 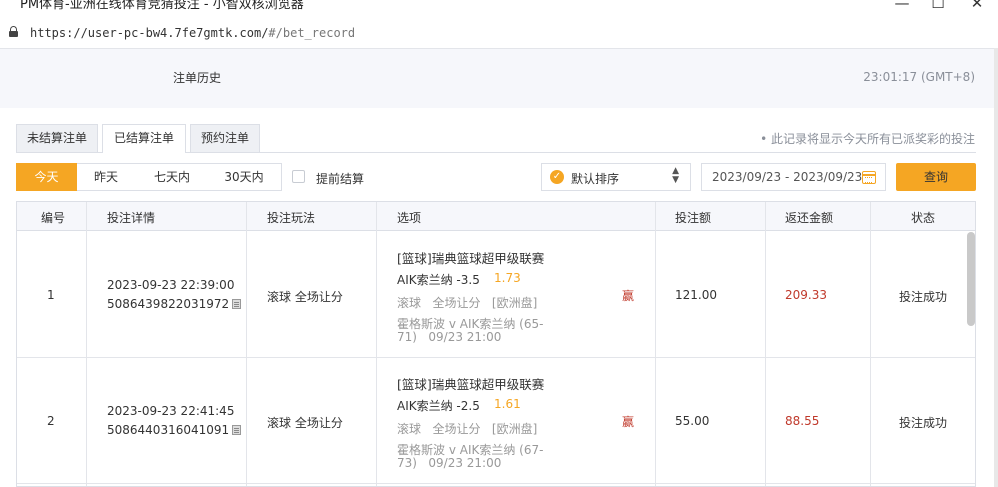 What do you see at coordinates (409, 218) in the screenshot?
I see `col-header-option: 选项` at bounding box center [409, 218].